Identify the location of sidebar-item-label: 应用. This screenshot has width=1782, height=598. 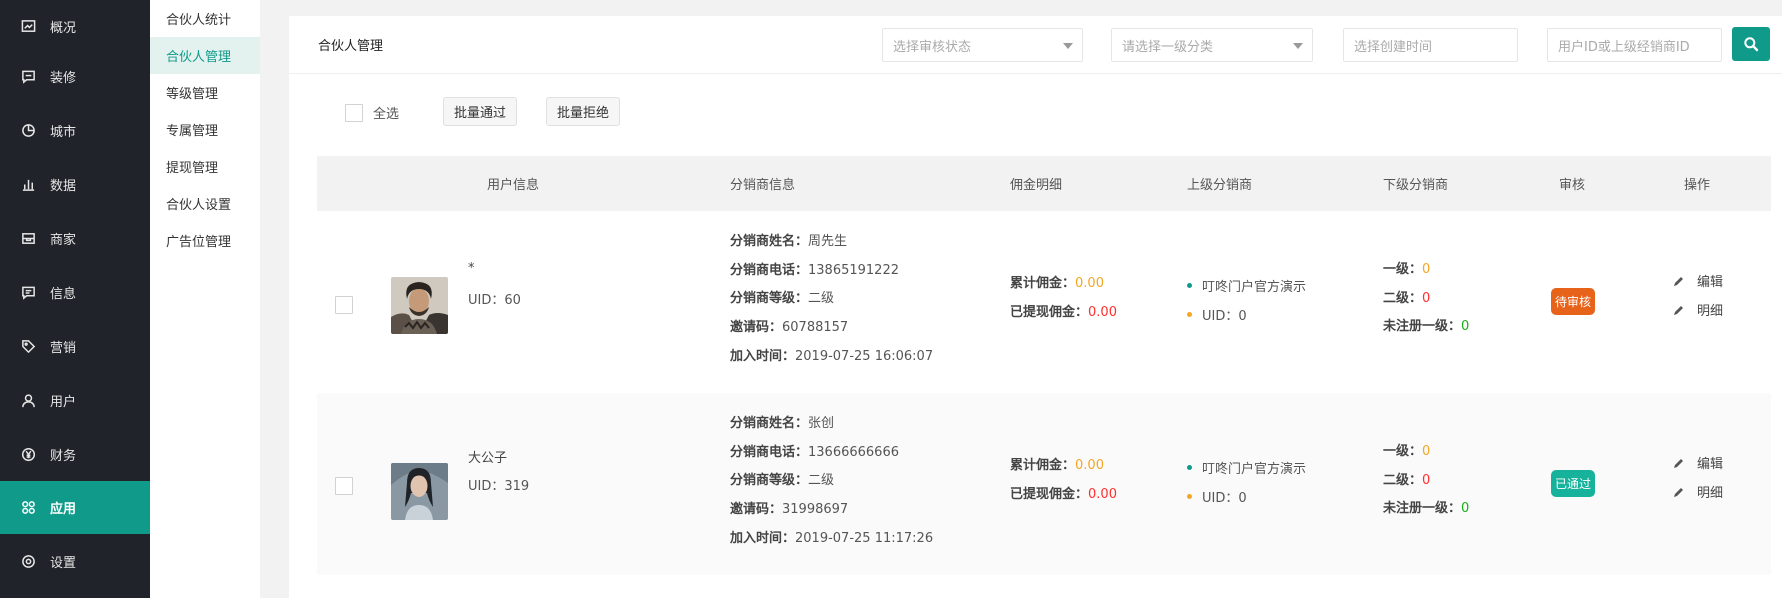
(63, 509).